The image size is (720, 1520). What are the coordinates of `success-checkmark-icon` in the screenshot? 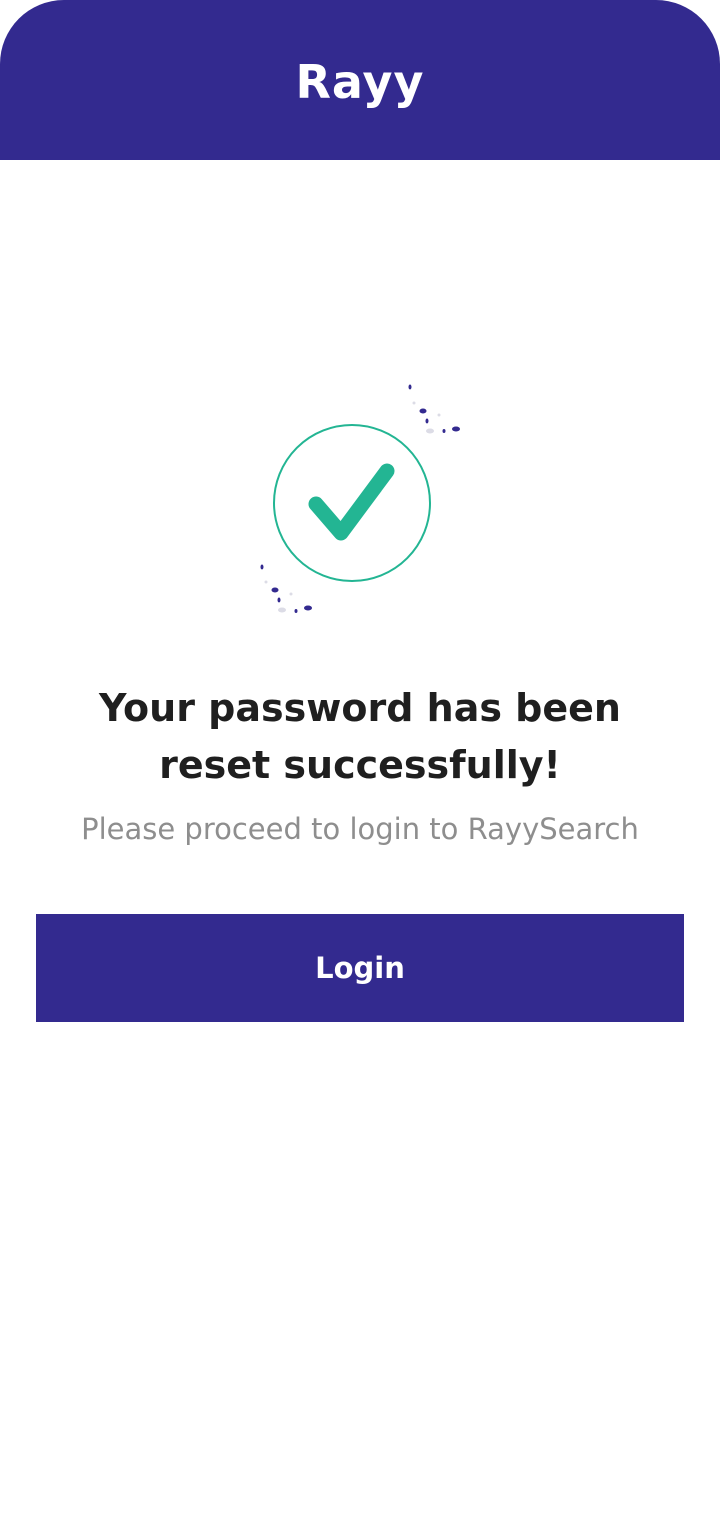 It's located at (360, 498).